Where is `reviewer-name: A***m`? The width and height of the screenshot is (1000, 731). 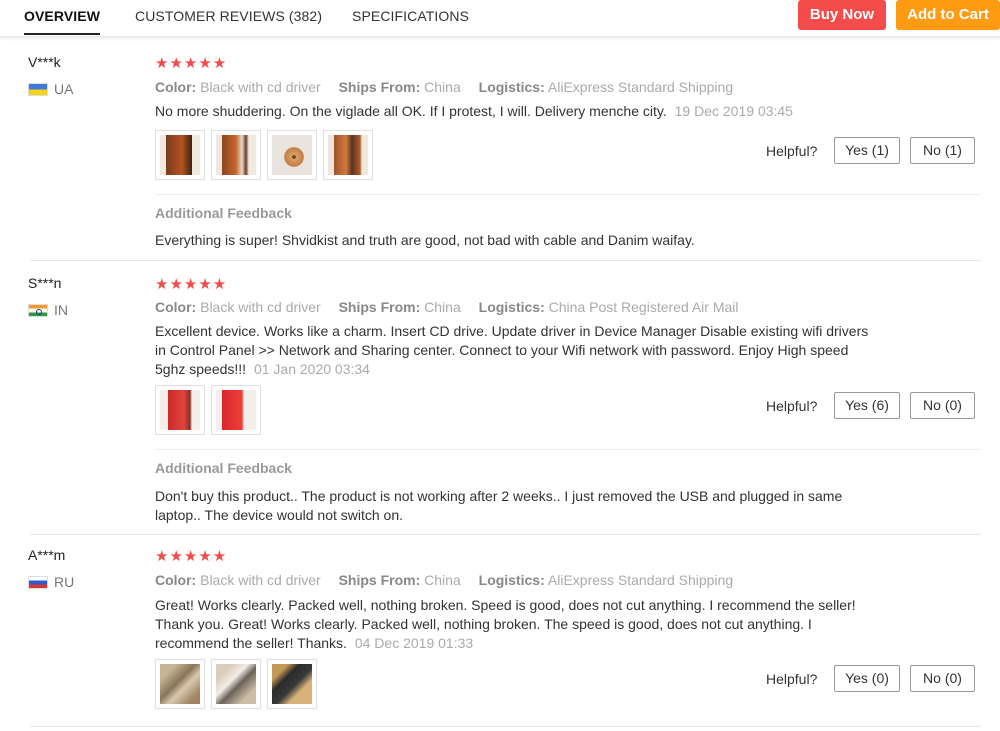 reviewer-name: A***m is located at coordinates (47, 555).